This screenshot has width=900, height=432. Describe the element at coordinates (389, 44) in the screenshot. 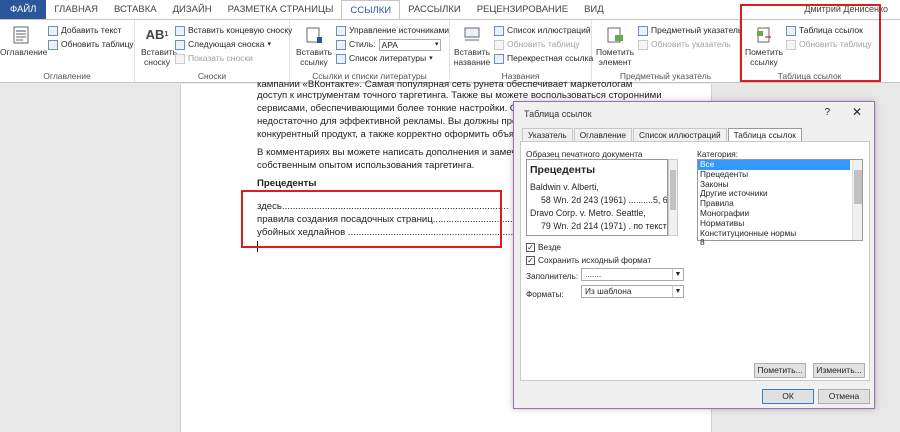

I see `style-value: APA` at that location.